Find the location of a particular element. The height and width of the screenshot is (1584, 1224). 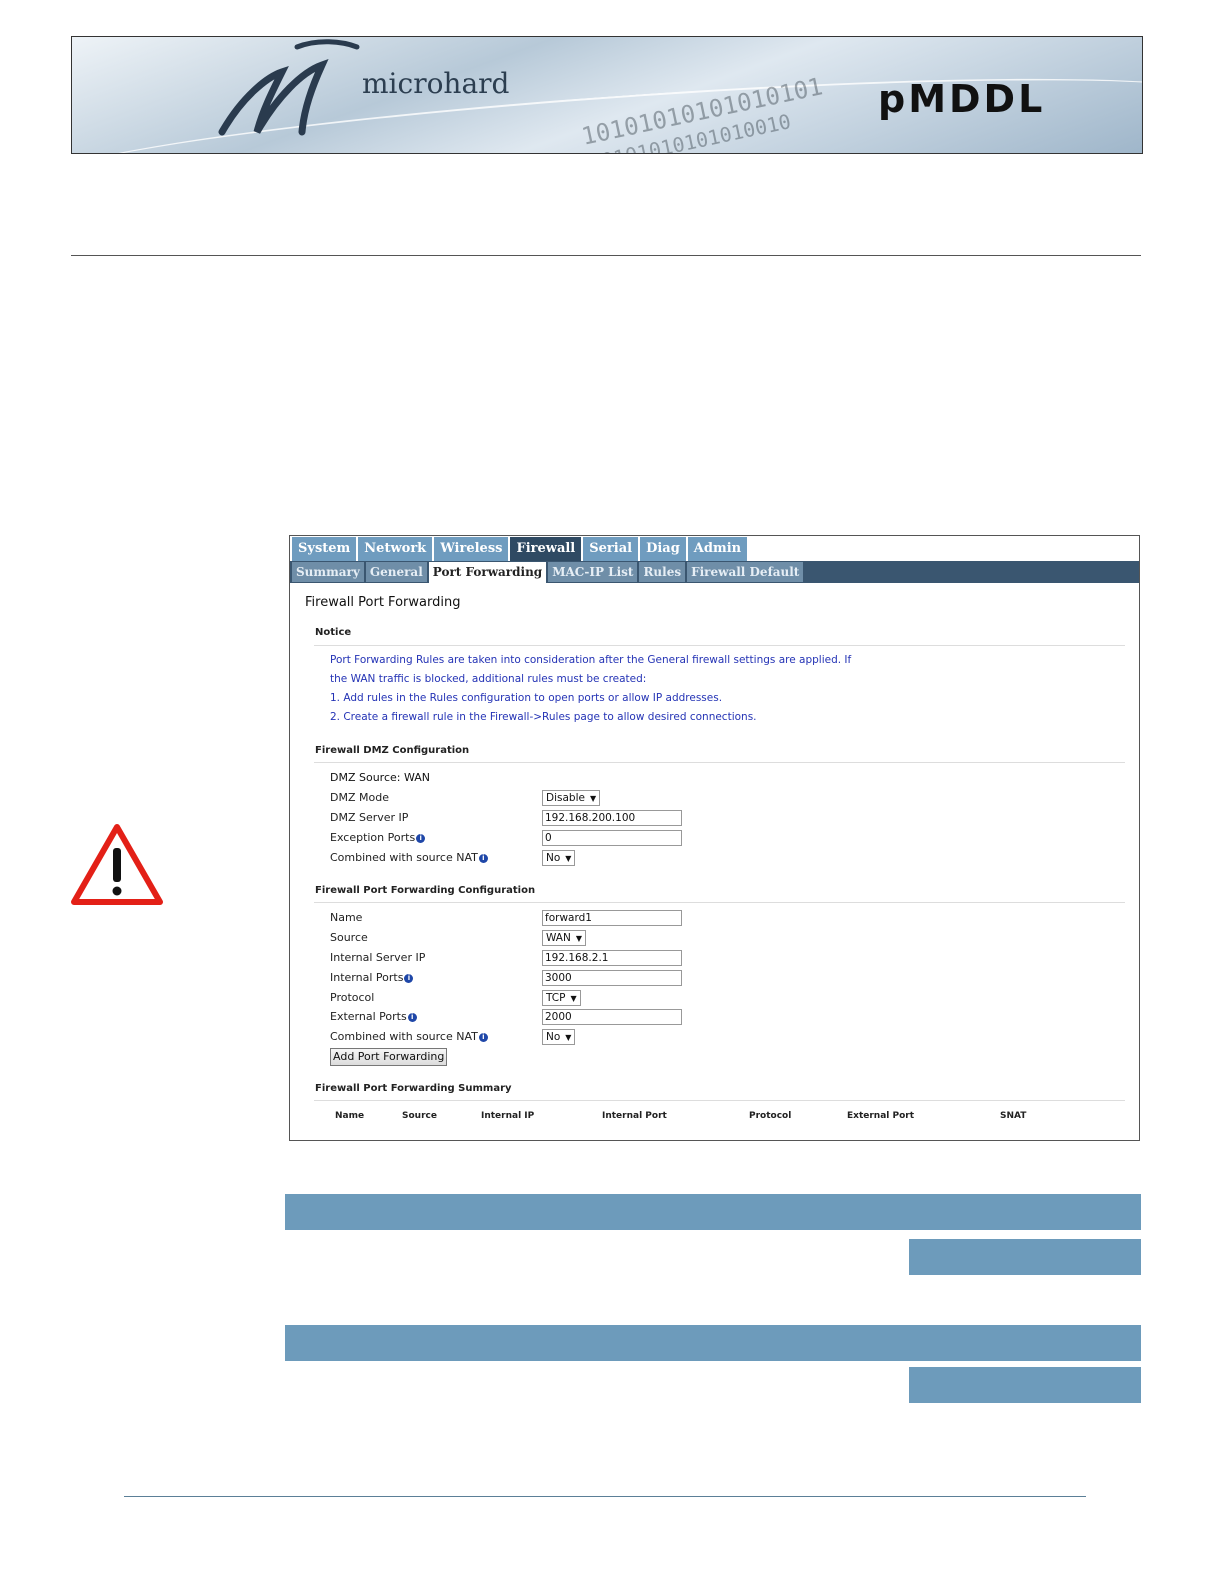

exception-ports-input: 0 is located at coordinates (612, 838).